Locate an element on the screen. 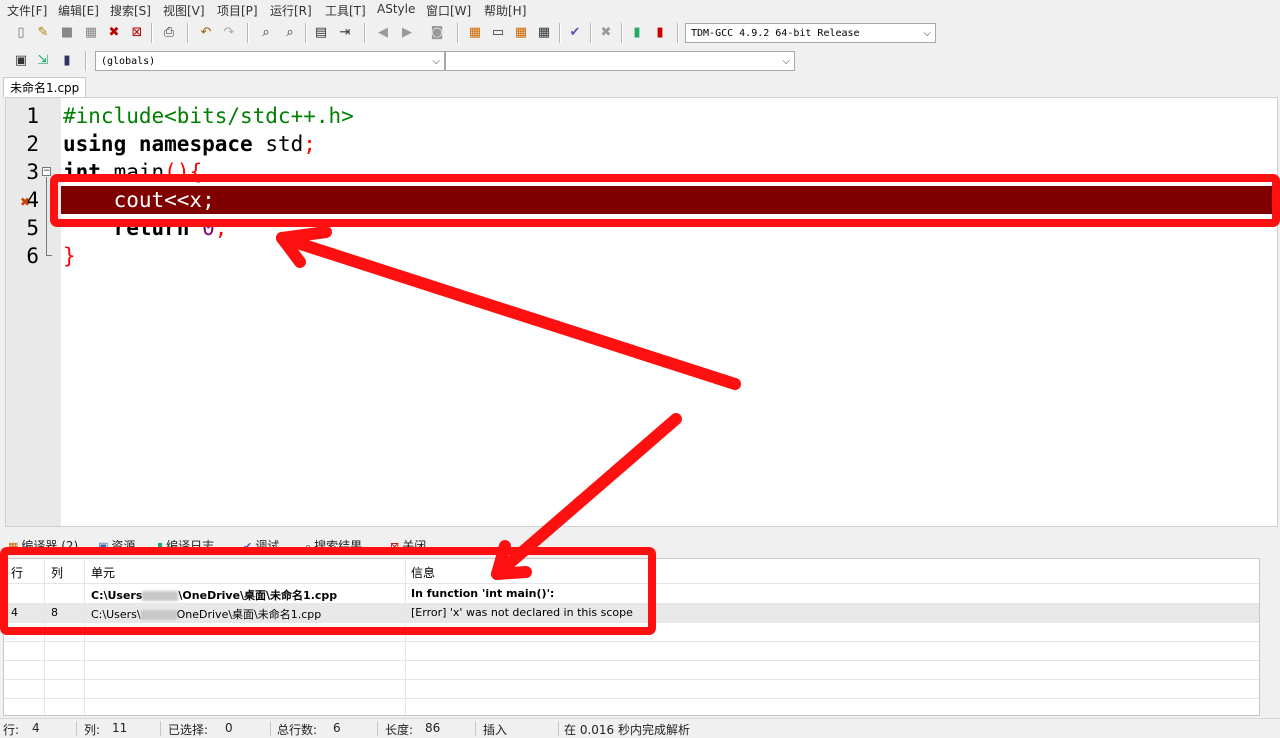 This screenshot has height=738, width=1280. scope-select-value: (globals) is located at coordinates (128, 61).